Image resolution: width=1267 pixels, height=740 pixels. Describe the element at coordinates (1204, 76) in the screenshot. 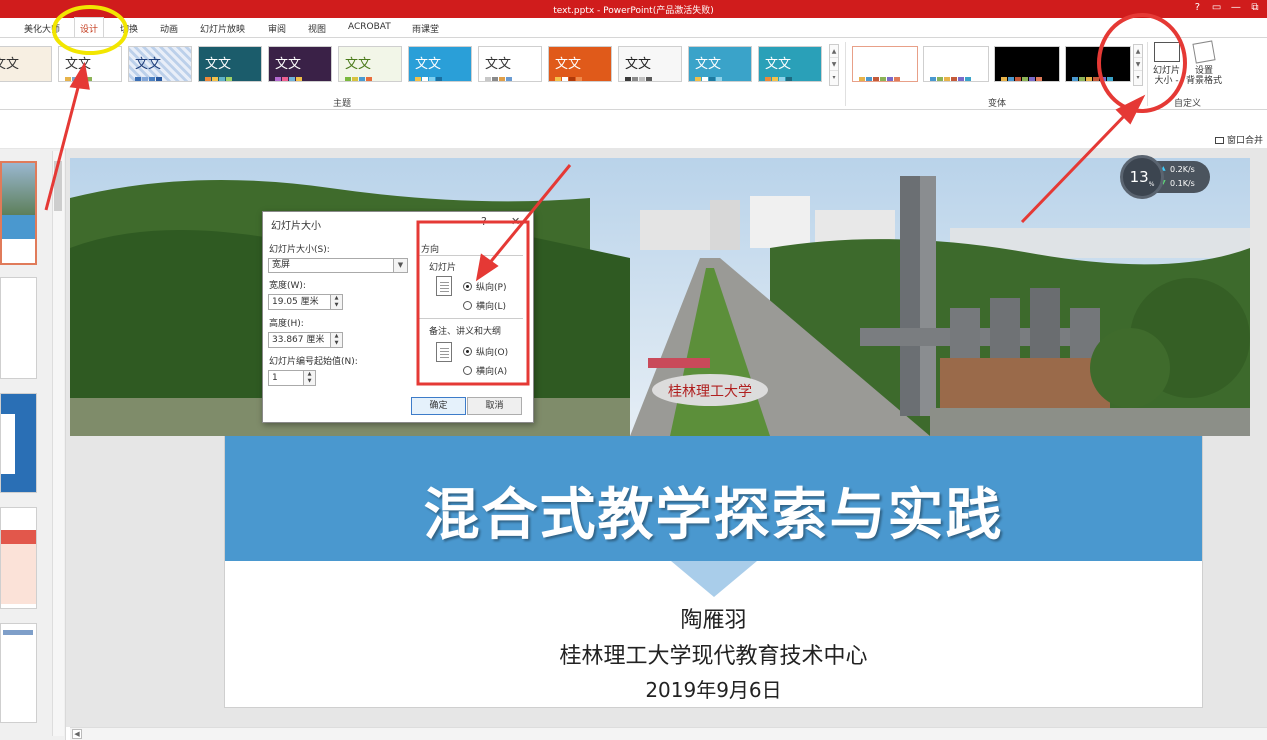

I see `format-background-label: 设置 背景格式` at that location.